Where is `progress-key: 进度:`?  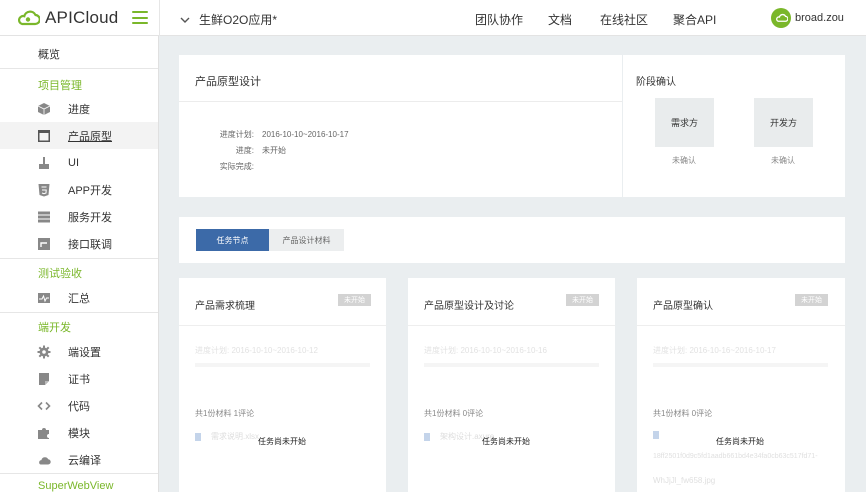
progress-key: 进度: is located at coordinates (244, 150).